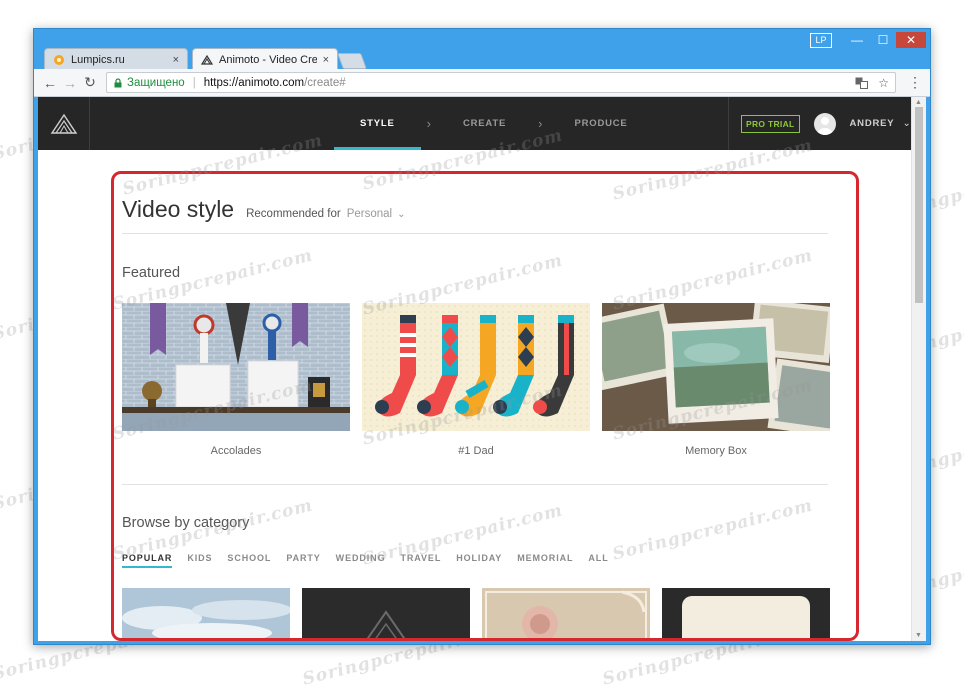 The height and width of the screenshot is (690, 964). I want to click on url-host: https://animoto.com, so click(254, 82).